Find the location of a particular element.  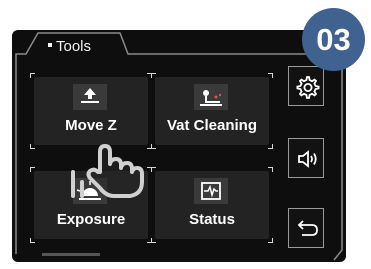

tab-dot is located at coordinates (50, 45).